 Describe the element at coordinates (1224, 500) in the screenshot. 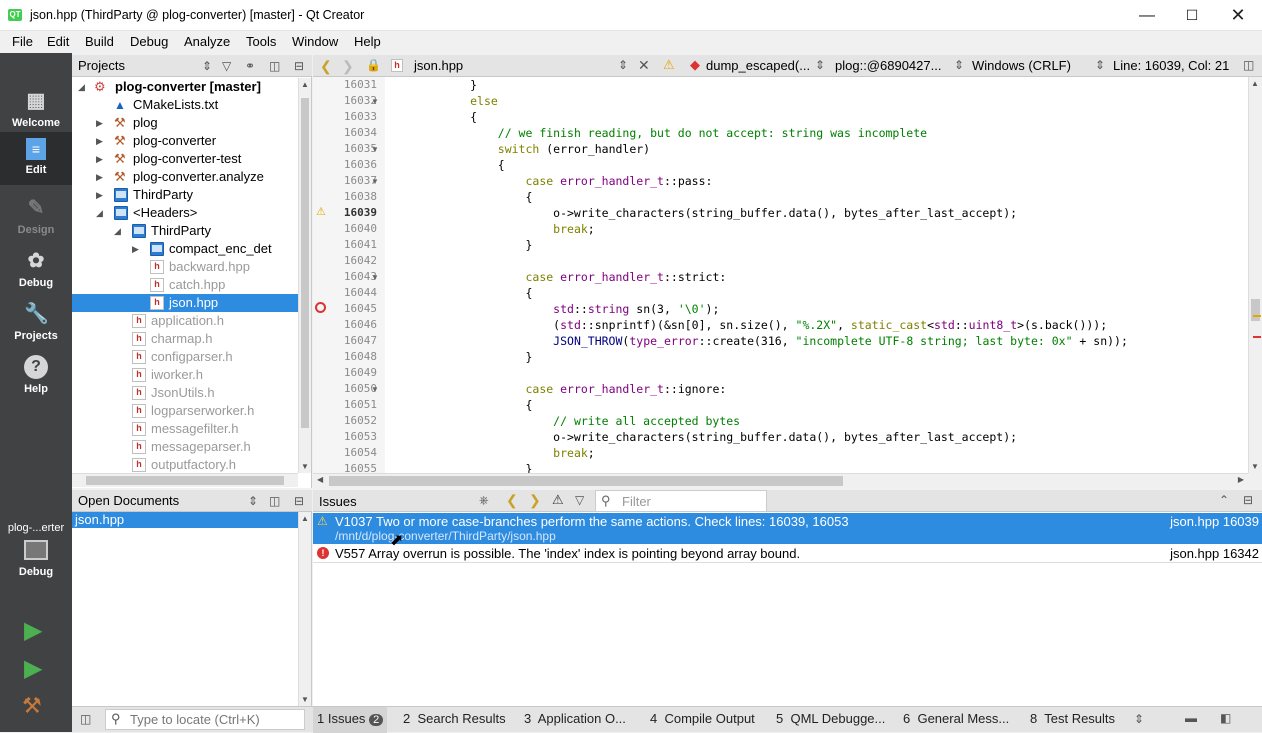

I see `maximize-panel-icon: ⌃` at that location.